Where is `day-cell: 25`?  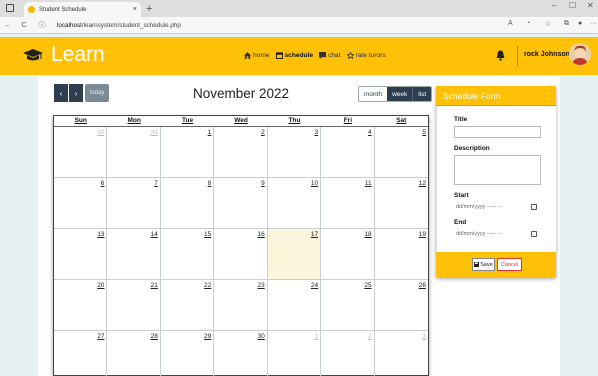 day-cell: 25 is located at coordinates (348, 305).